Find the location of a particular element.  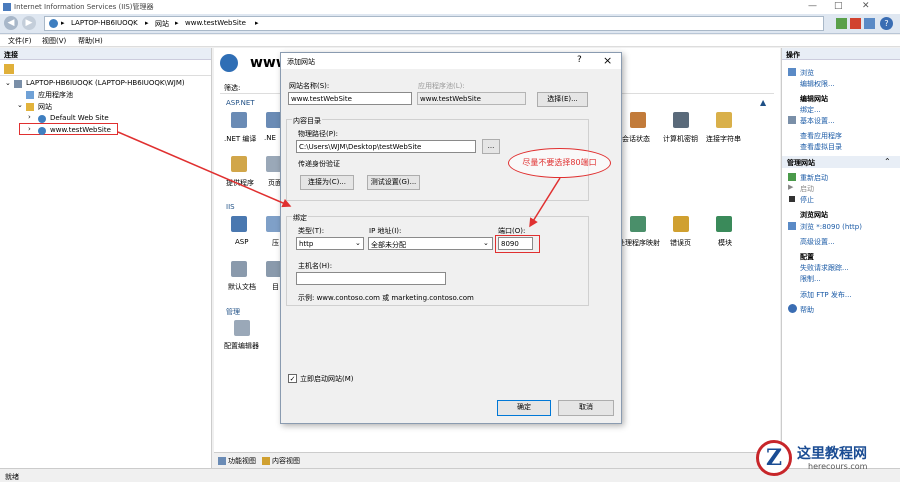

arrow-to-port is located at coordinates (545, 202).